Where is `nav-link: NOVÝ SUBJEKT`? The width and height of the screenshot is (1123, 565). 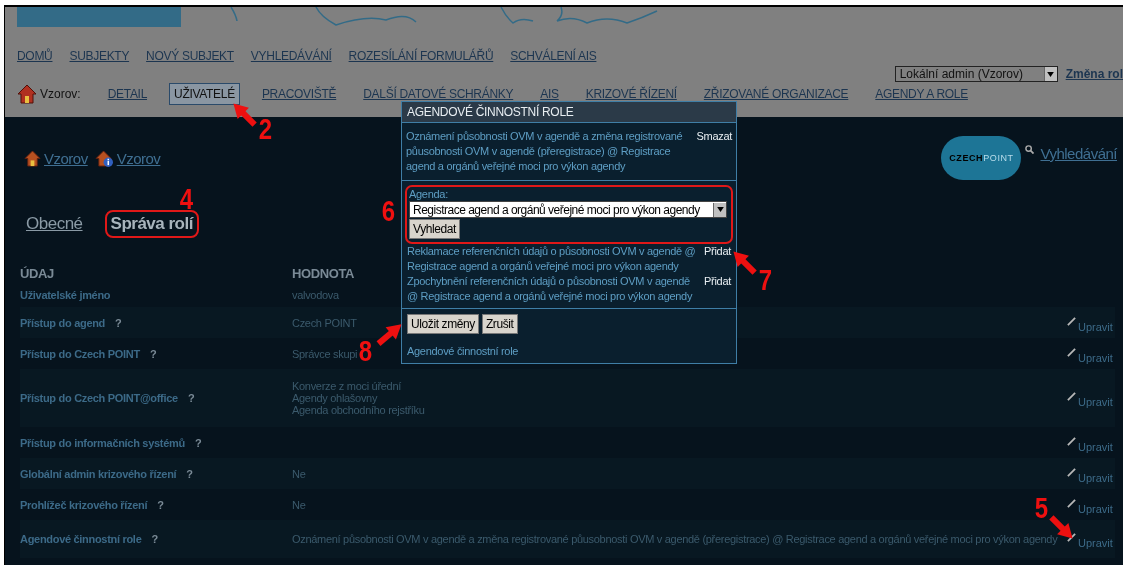
nav-link: NOVÝ SUBJEKT is located at coordinates (190, 56).